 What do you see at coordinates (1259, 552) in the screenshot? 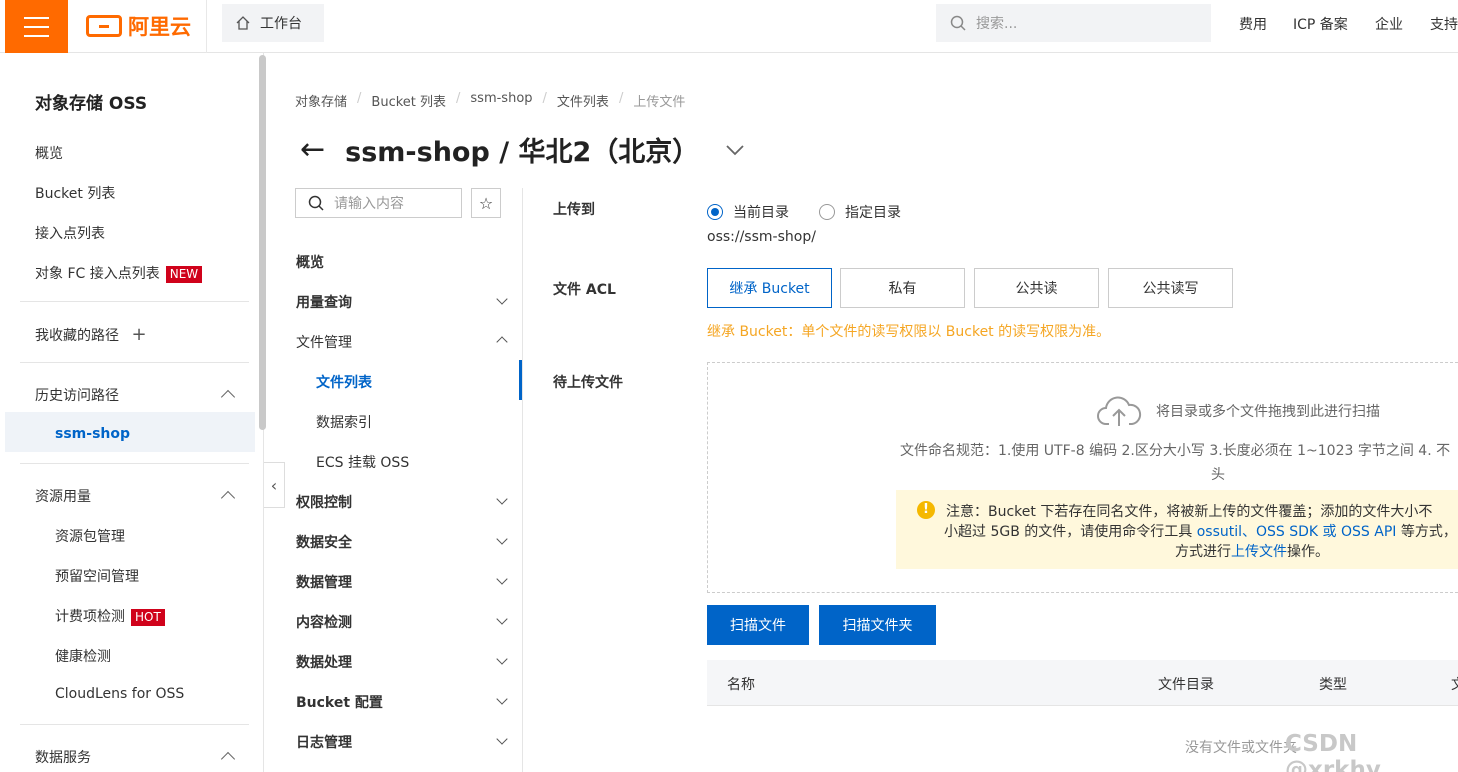
I see `link-upload-file: 上传文件` at bounding box center [1259, 552].